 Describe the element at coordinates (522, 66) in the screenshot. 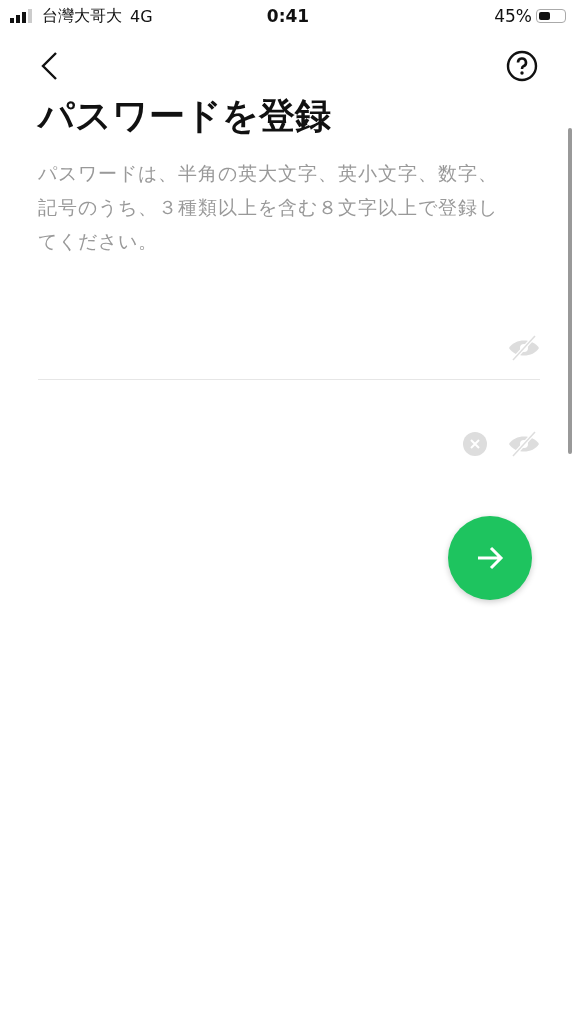

I see `help-icon` at that location.